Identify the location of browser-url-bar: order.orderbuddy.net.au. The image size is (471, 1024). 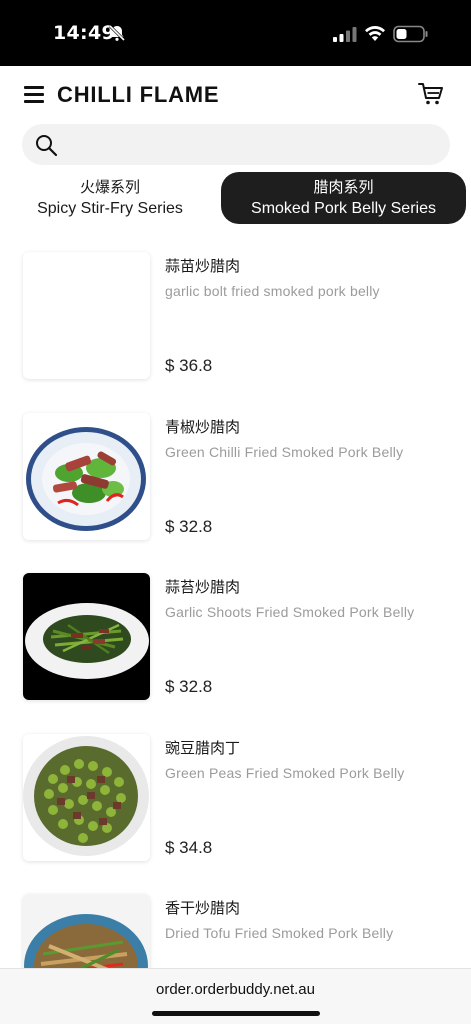
(235, 996).